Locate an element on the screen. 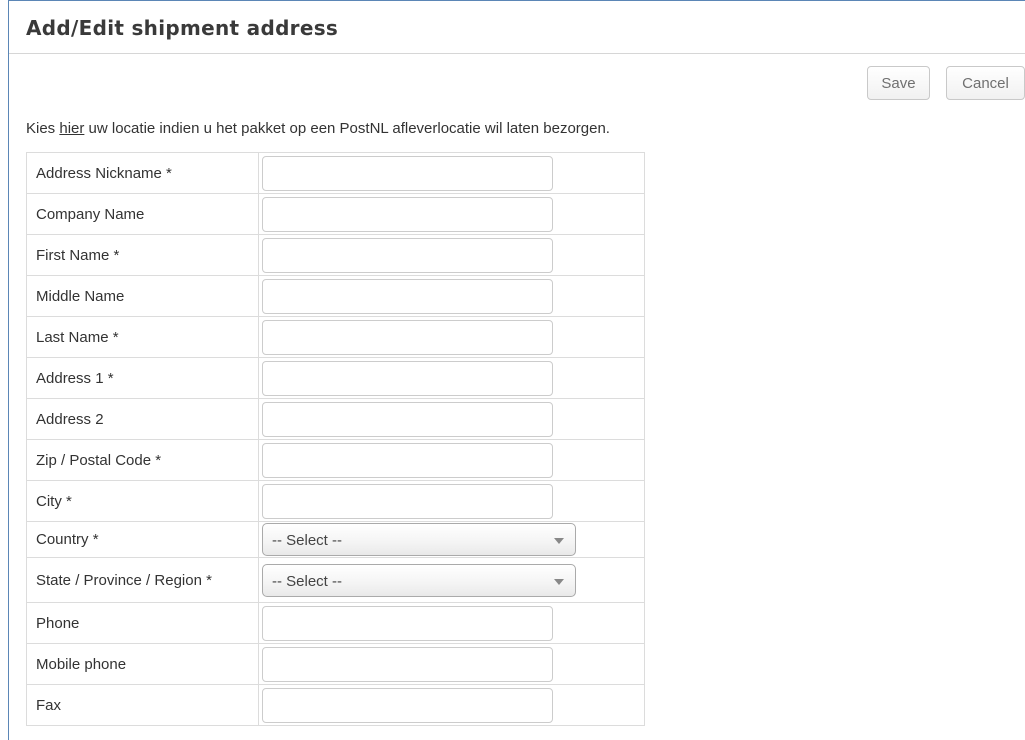 This screenshot has width=1025, height=740. form-row-state: State / Province / Region * -- Select -- is located at coordinates (335, 580).